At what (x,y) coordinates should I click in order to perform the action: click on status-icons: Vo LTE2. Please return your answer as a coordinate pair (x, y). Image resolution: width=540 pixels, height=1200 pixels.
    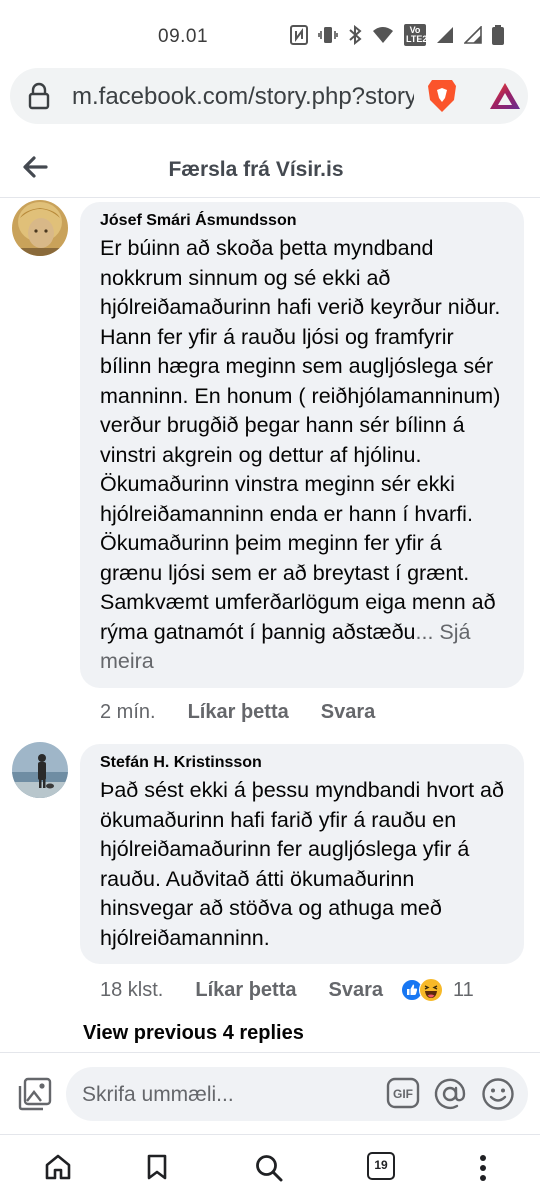
    Looking at the image, I should click on (397, 35).